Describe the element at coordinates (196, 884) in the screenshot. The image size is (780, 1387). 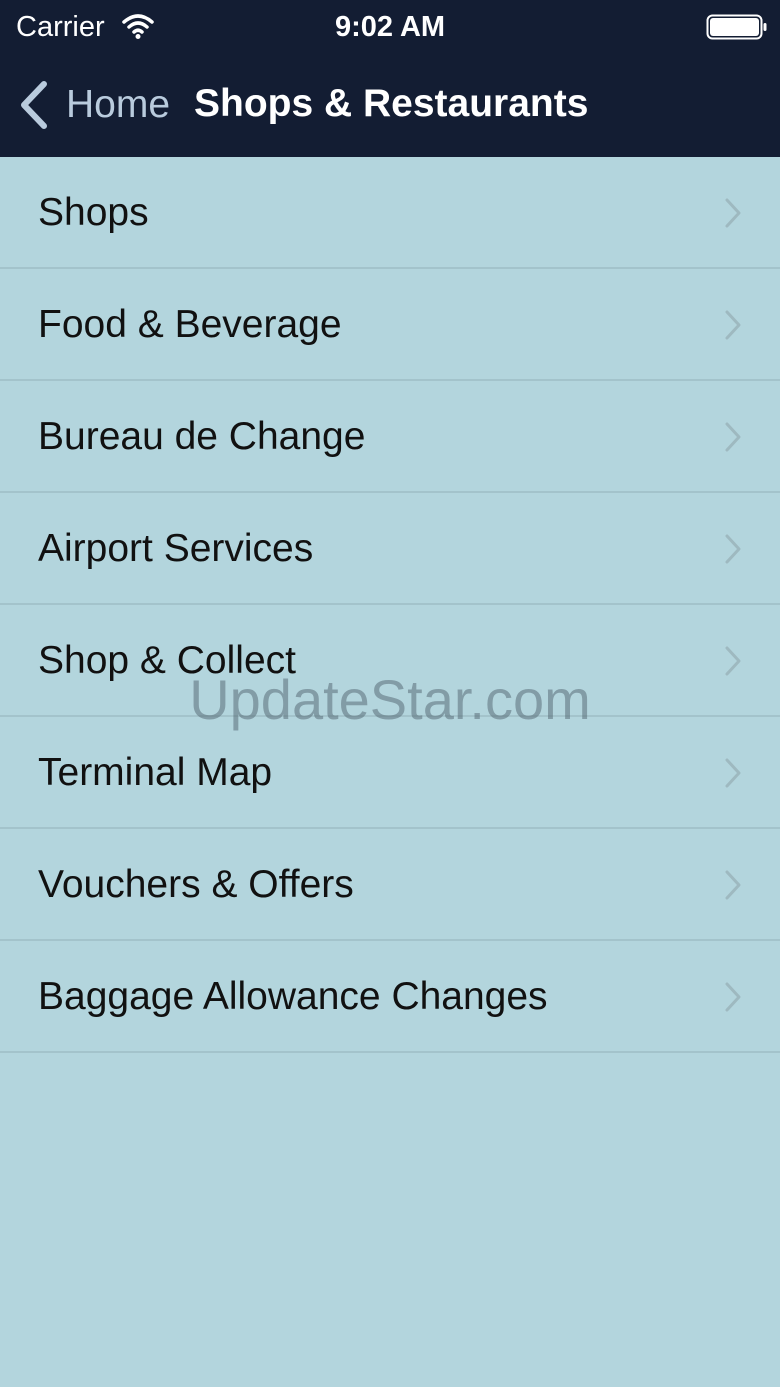
I see `menu-item-label: Vouchers & Offers` at that location.